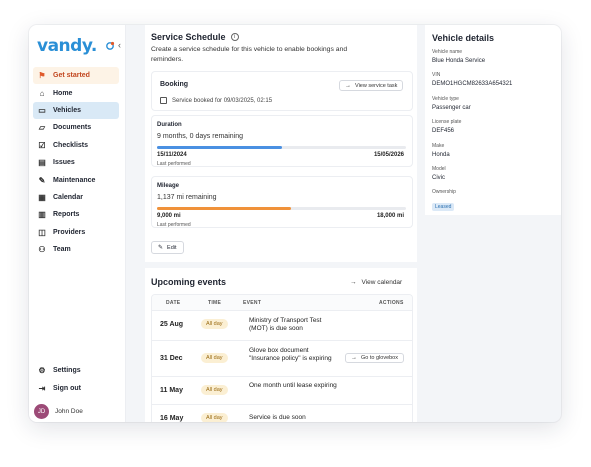 The image size is (591, 467). Describe the element at coordinates (119, 45) in the screenshot. I see `chevron-left-icon: ‹` at that location.